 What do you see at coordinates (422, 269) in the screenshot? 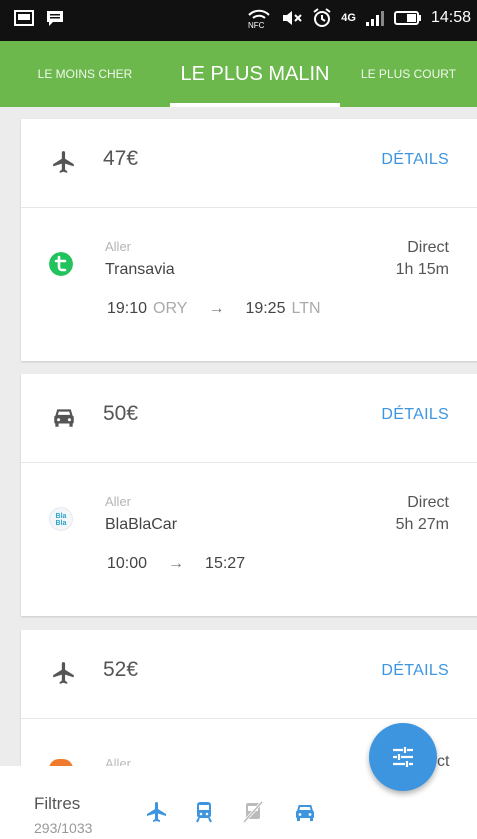
I see `duration-label: 1h 15m` at bounding box center [422, 269].